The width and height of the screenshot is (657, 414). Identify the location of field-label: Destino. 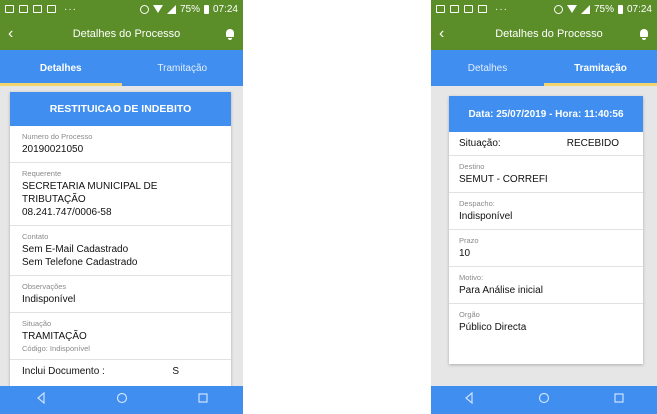
(472, 166).